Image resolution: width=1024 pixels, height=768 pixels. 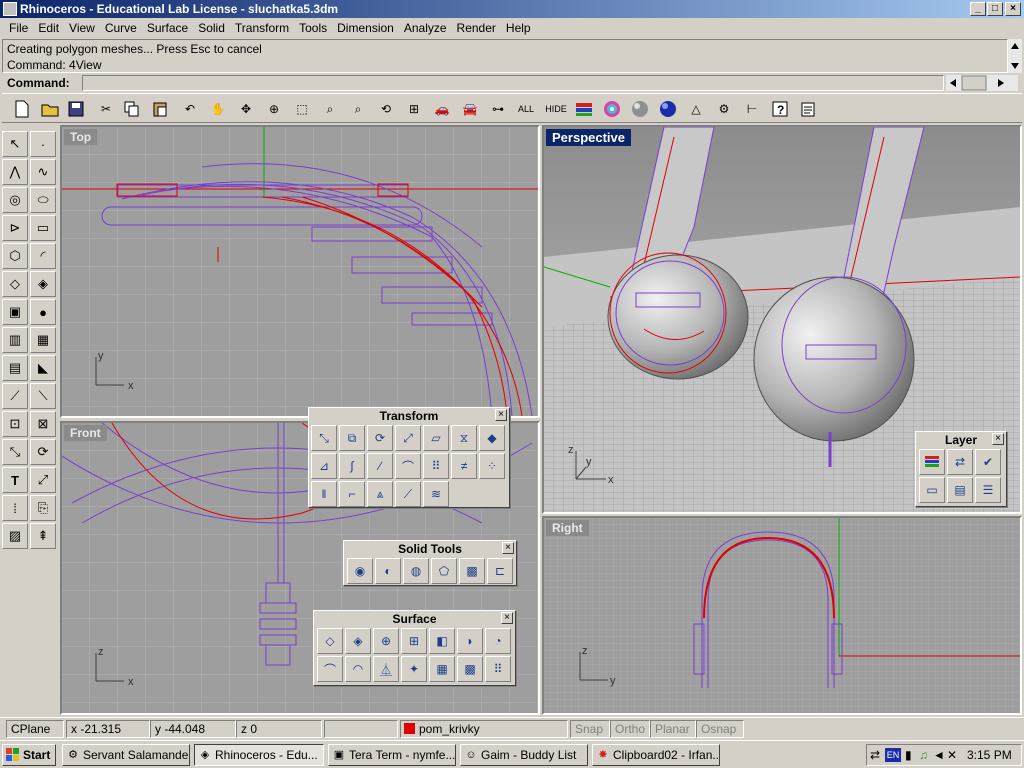 I want to click on cplane-icon: ⊶, so click(x=498, y=109).